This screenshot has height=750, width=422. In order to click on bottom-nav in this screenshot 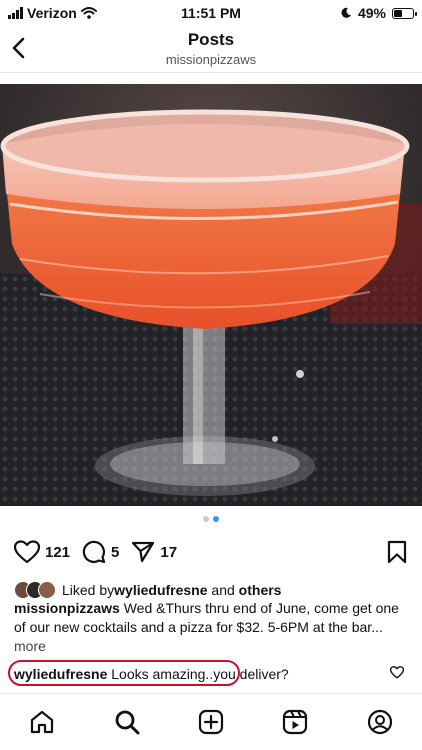, I will do `click(211, 721)`.